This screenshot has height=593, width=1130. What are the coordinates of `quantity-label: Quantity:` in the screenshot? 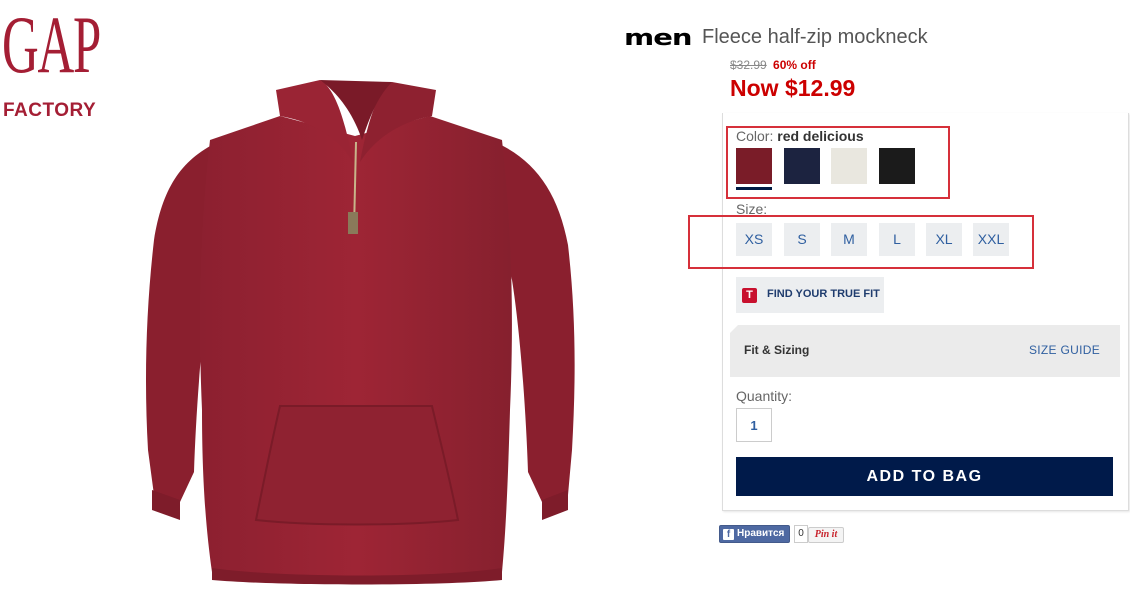 It's located at (764, 396).